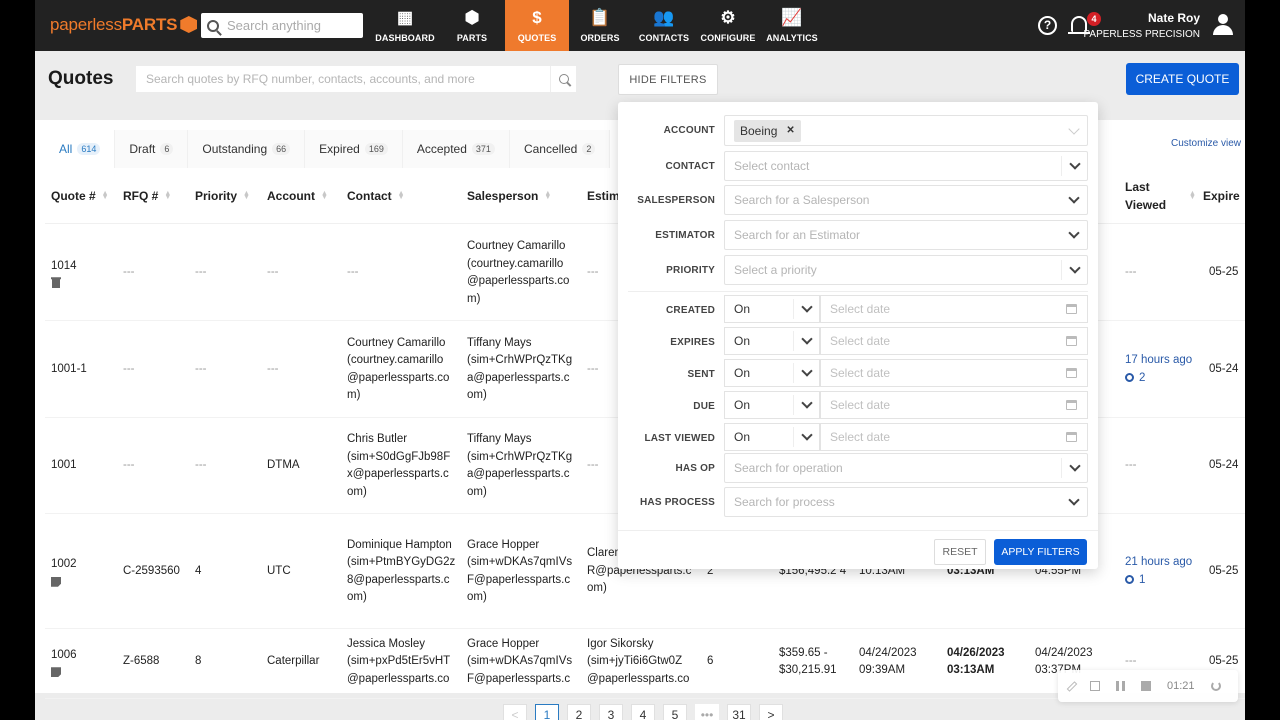 This screenshot has width=1280, height=720. Describe the element at coordinates (792, 17) in the screenshot. I see `chart-icon: 📈` at that location.